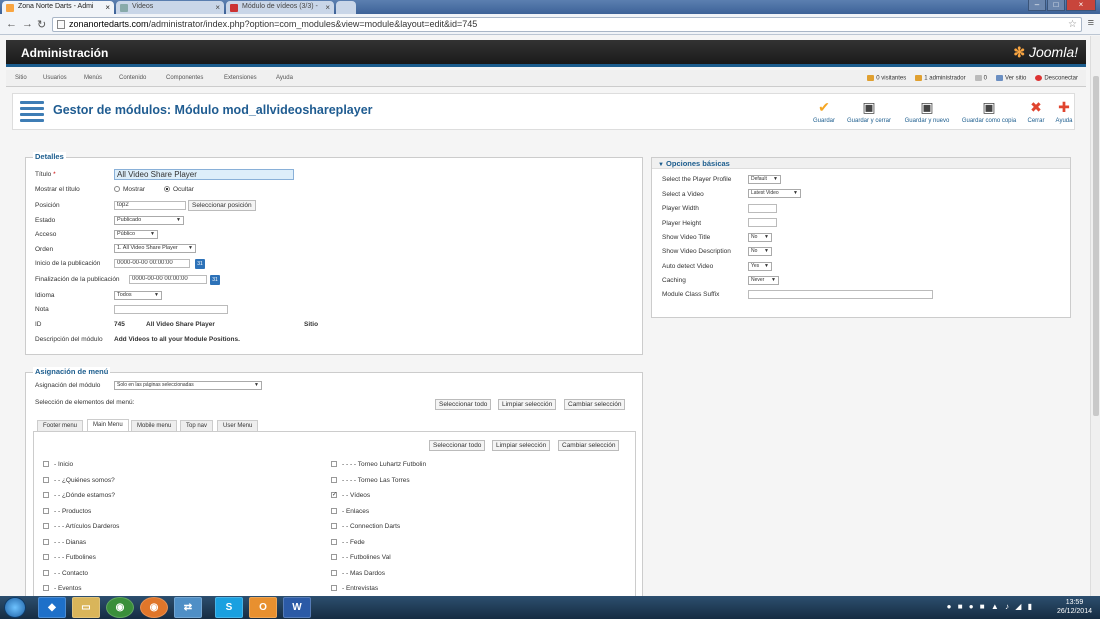 The image size is (1100, 619). Describe the element at coordinates (108, 425) in the screenshot. I see `tab-main-menu: Main Menu` at that location.